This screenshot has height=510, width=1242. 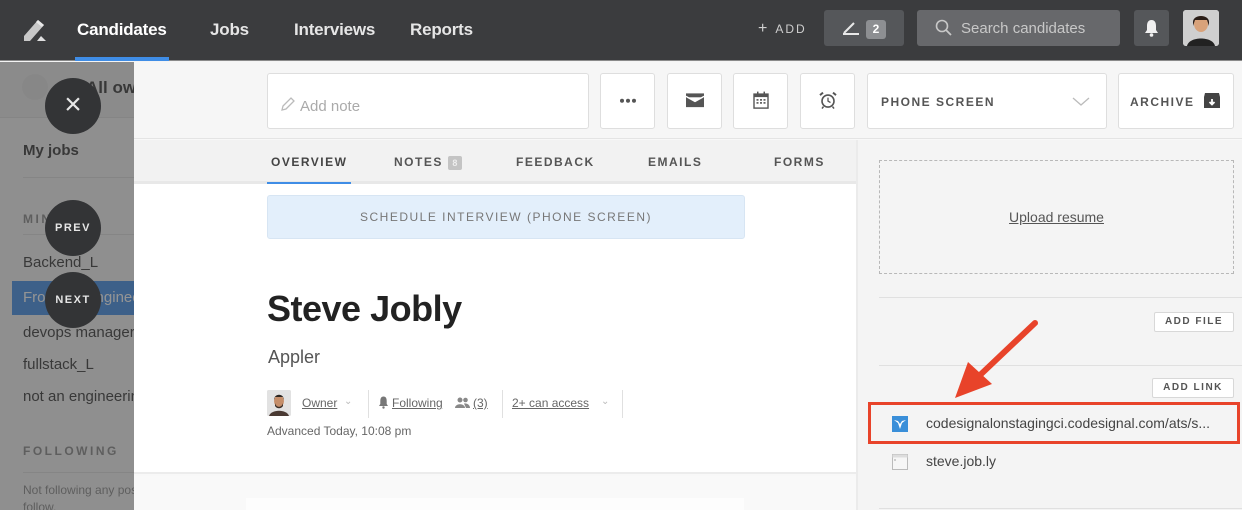 I want to click on add-note-field, so click(x=428, y=101).